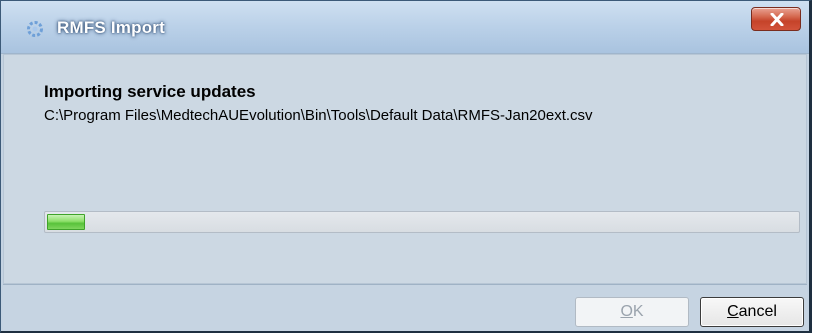 Image resolution: width=816 pixels, height=335 pixels. I want to click on progress-fill, so click(66, 222).